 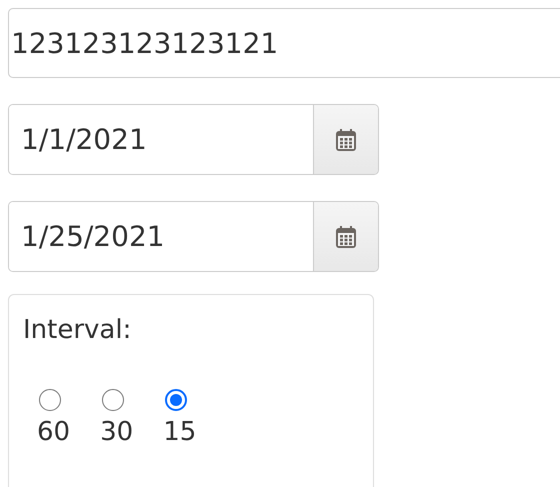 What do you see at coordinates (193, 236) in the screenshot?
I see `date-field: 1/25/2021` at bounding box center [193, 236].